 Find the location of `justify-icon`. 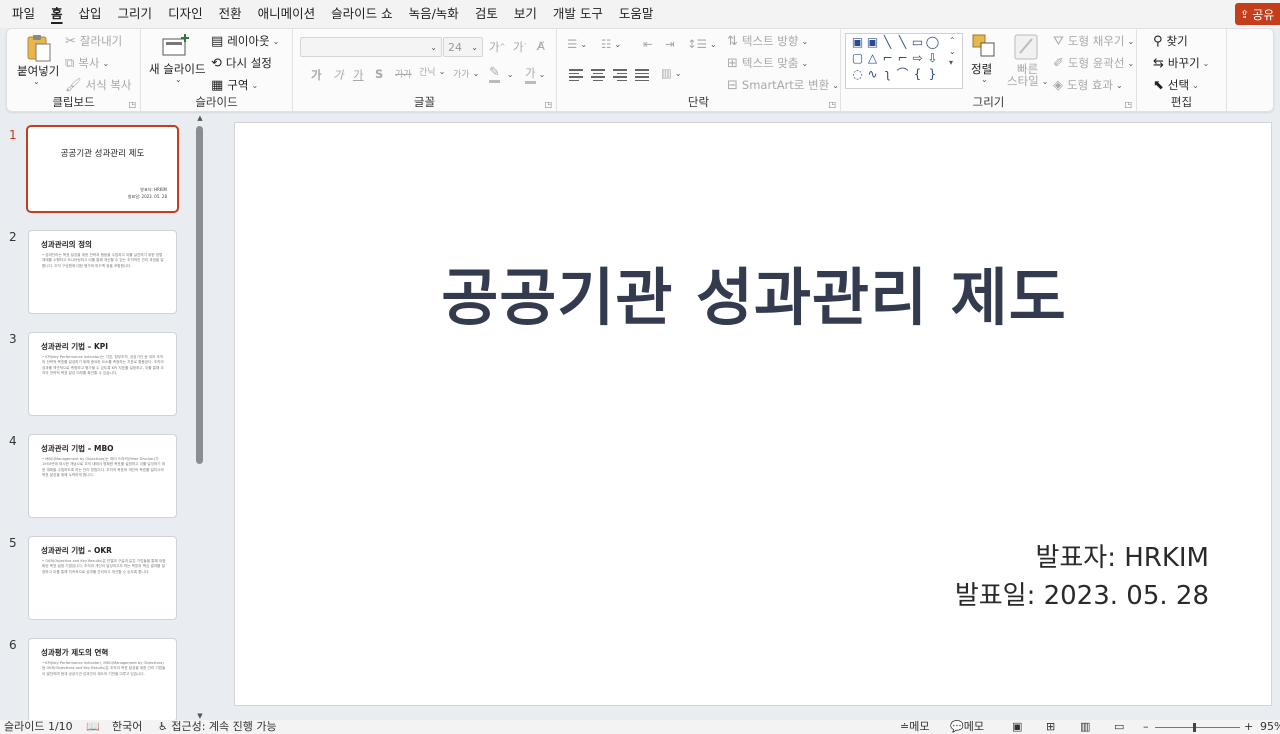

justify-icon is located at coordinates (642, 75).